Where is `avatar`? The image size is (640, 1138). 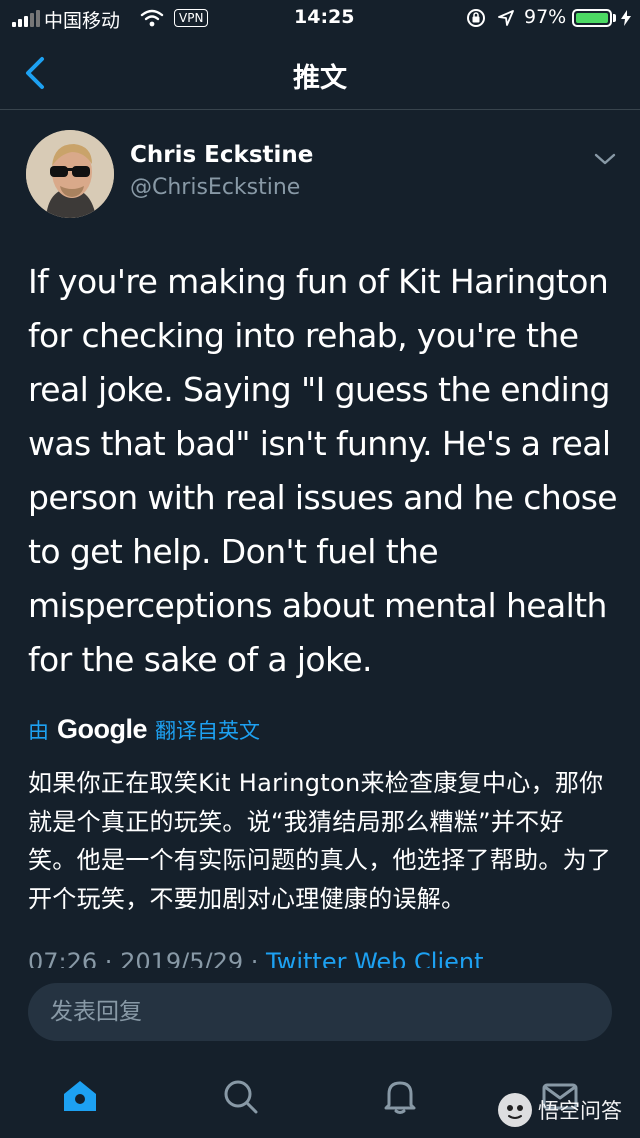 avatar is located at coordinates (70, 174).